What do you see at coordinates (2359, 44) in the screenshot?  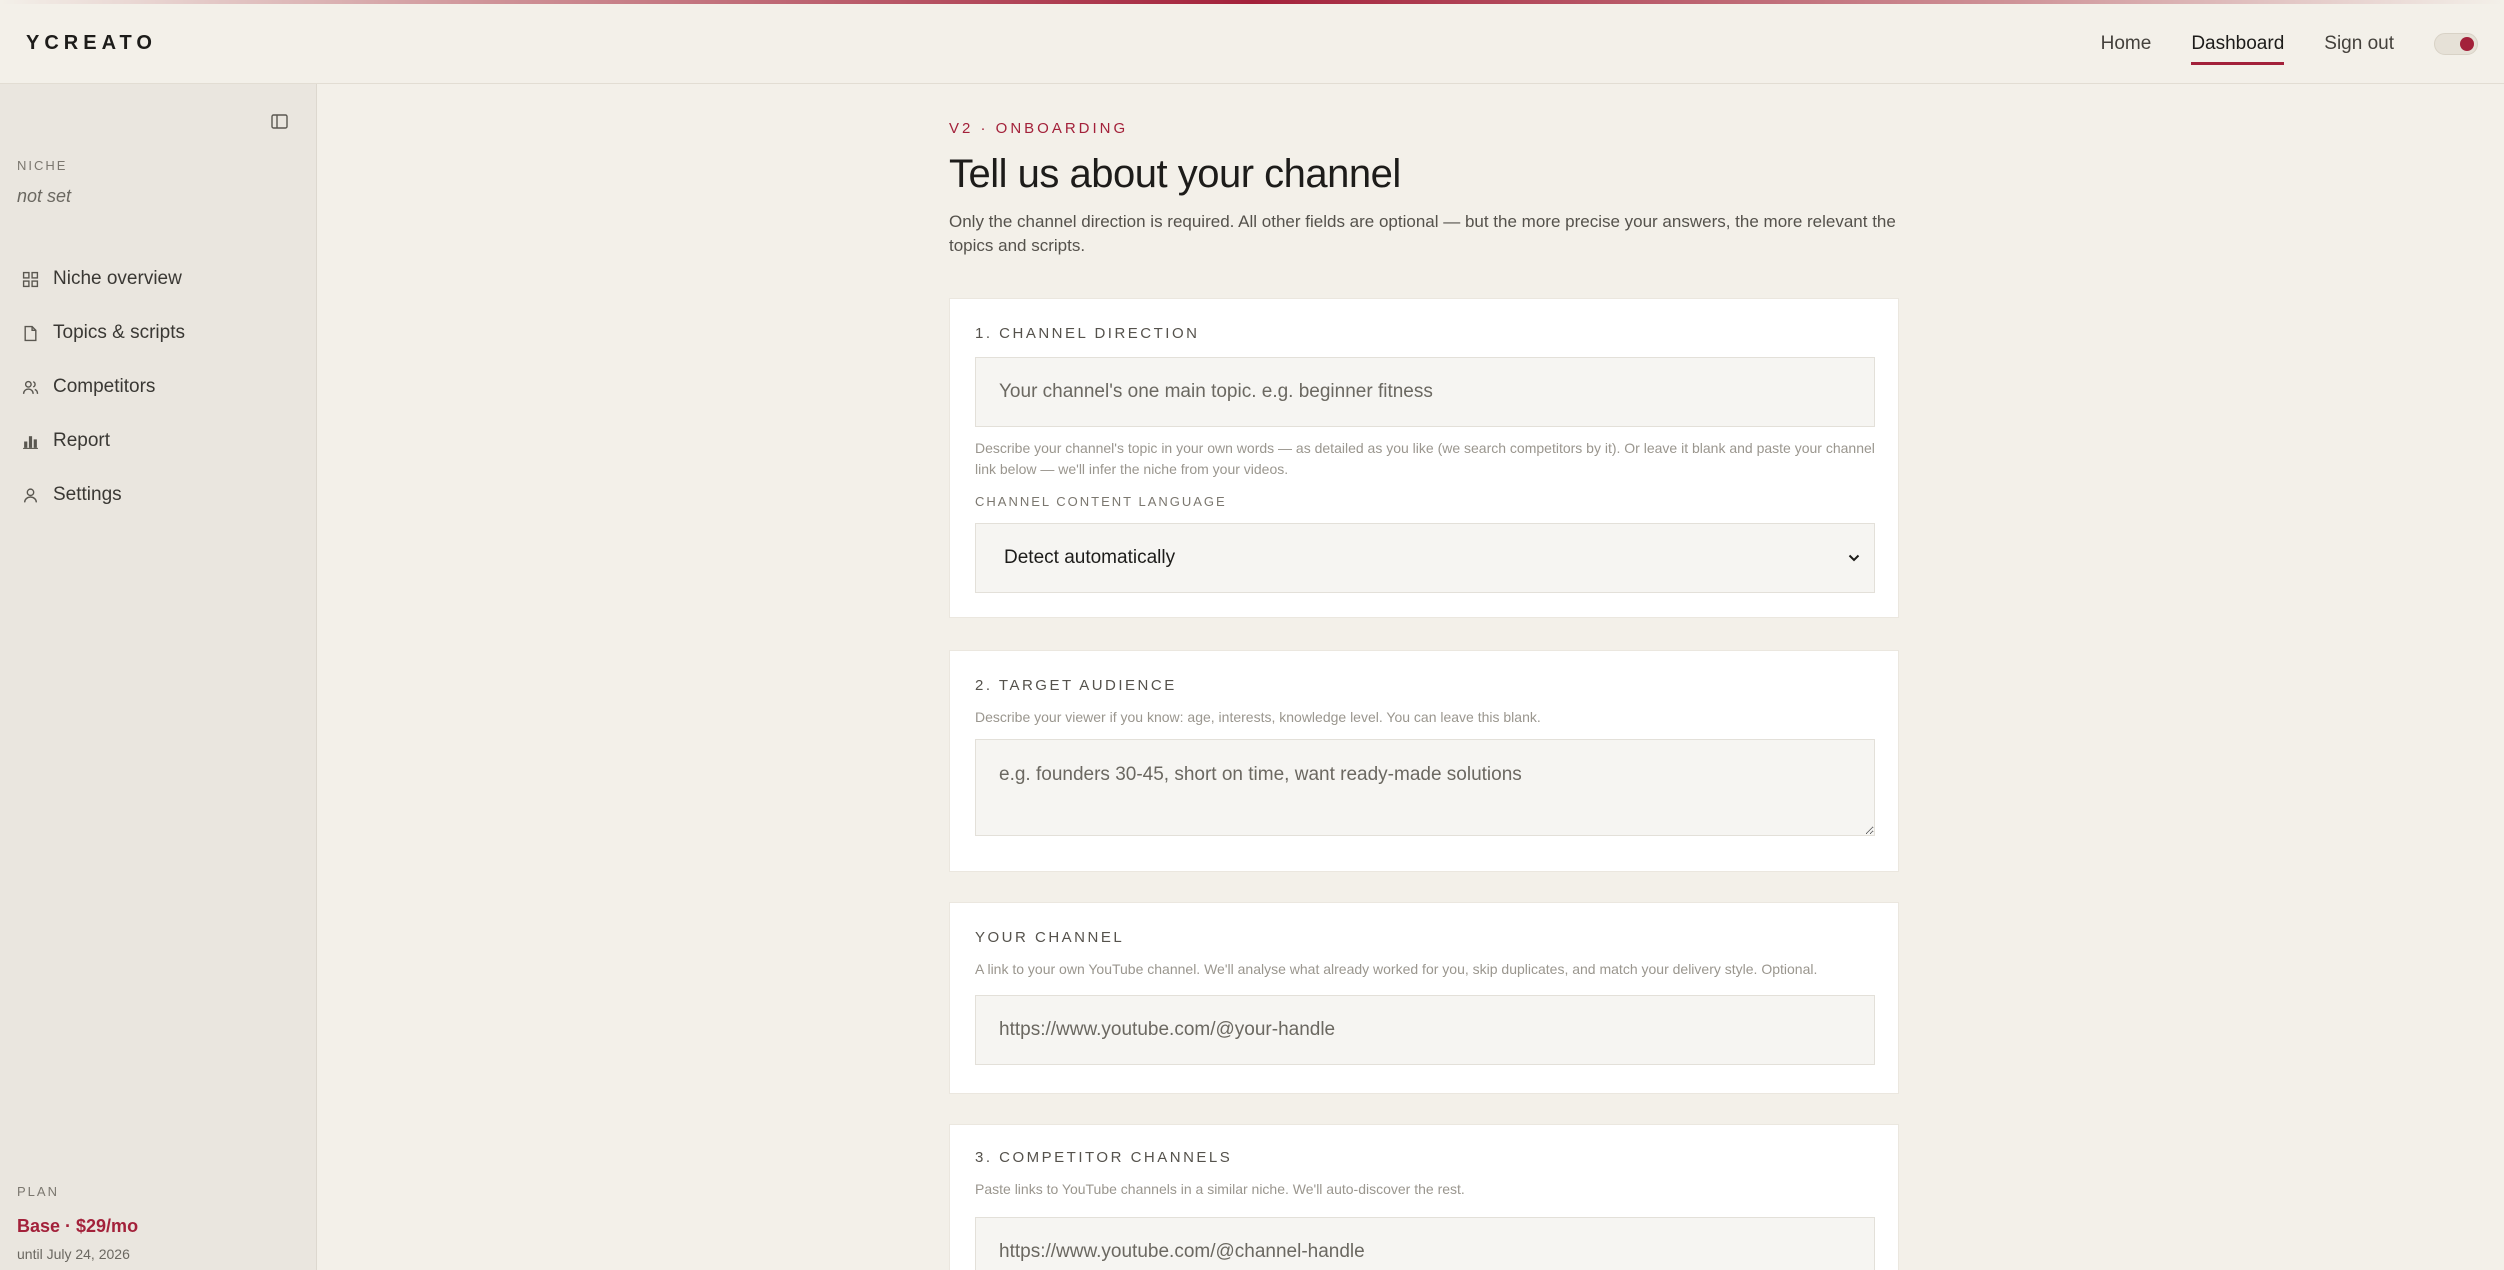 I see `nav-sign-out: Sign out` at bounding box center [2359, 44].